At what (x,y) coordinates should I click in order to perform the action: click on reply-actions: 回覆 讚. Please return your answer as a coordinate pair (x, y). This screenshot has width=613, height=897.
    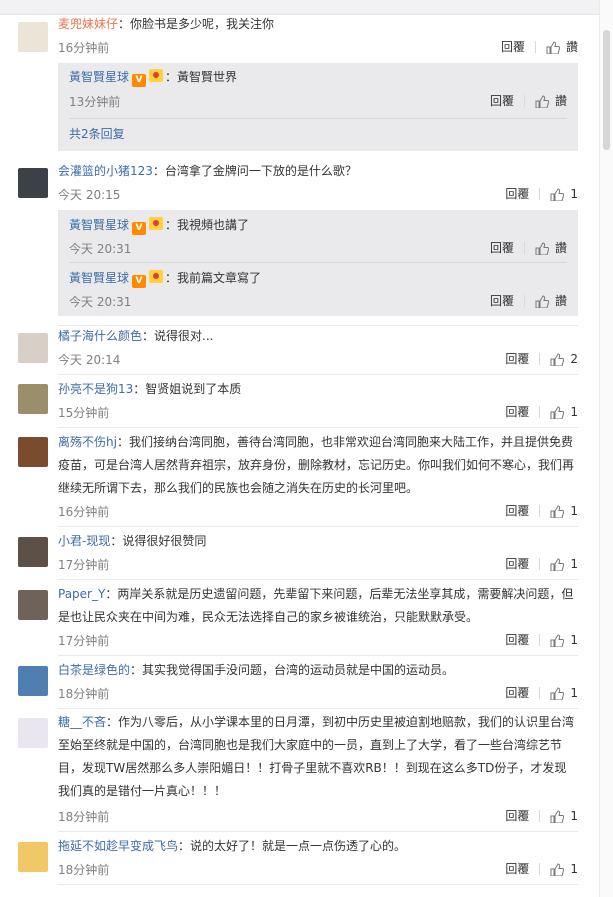
    Looking at the image, I should click on (528, 247).